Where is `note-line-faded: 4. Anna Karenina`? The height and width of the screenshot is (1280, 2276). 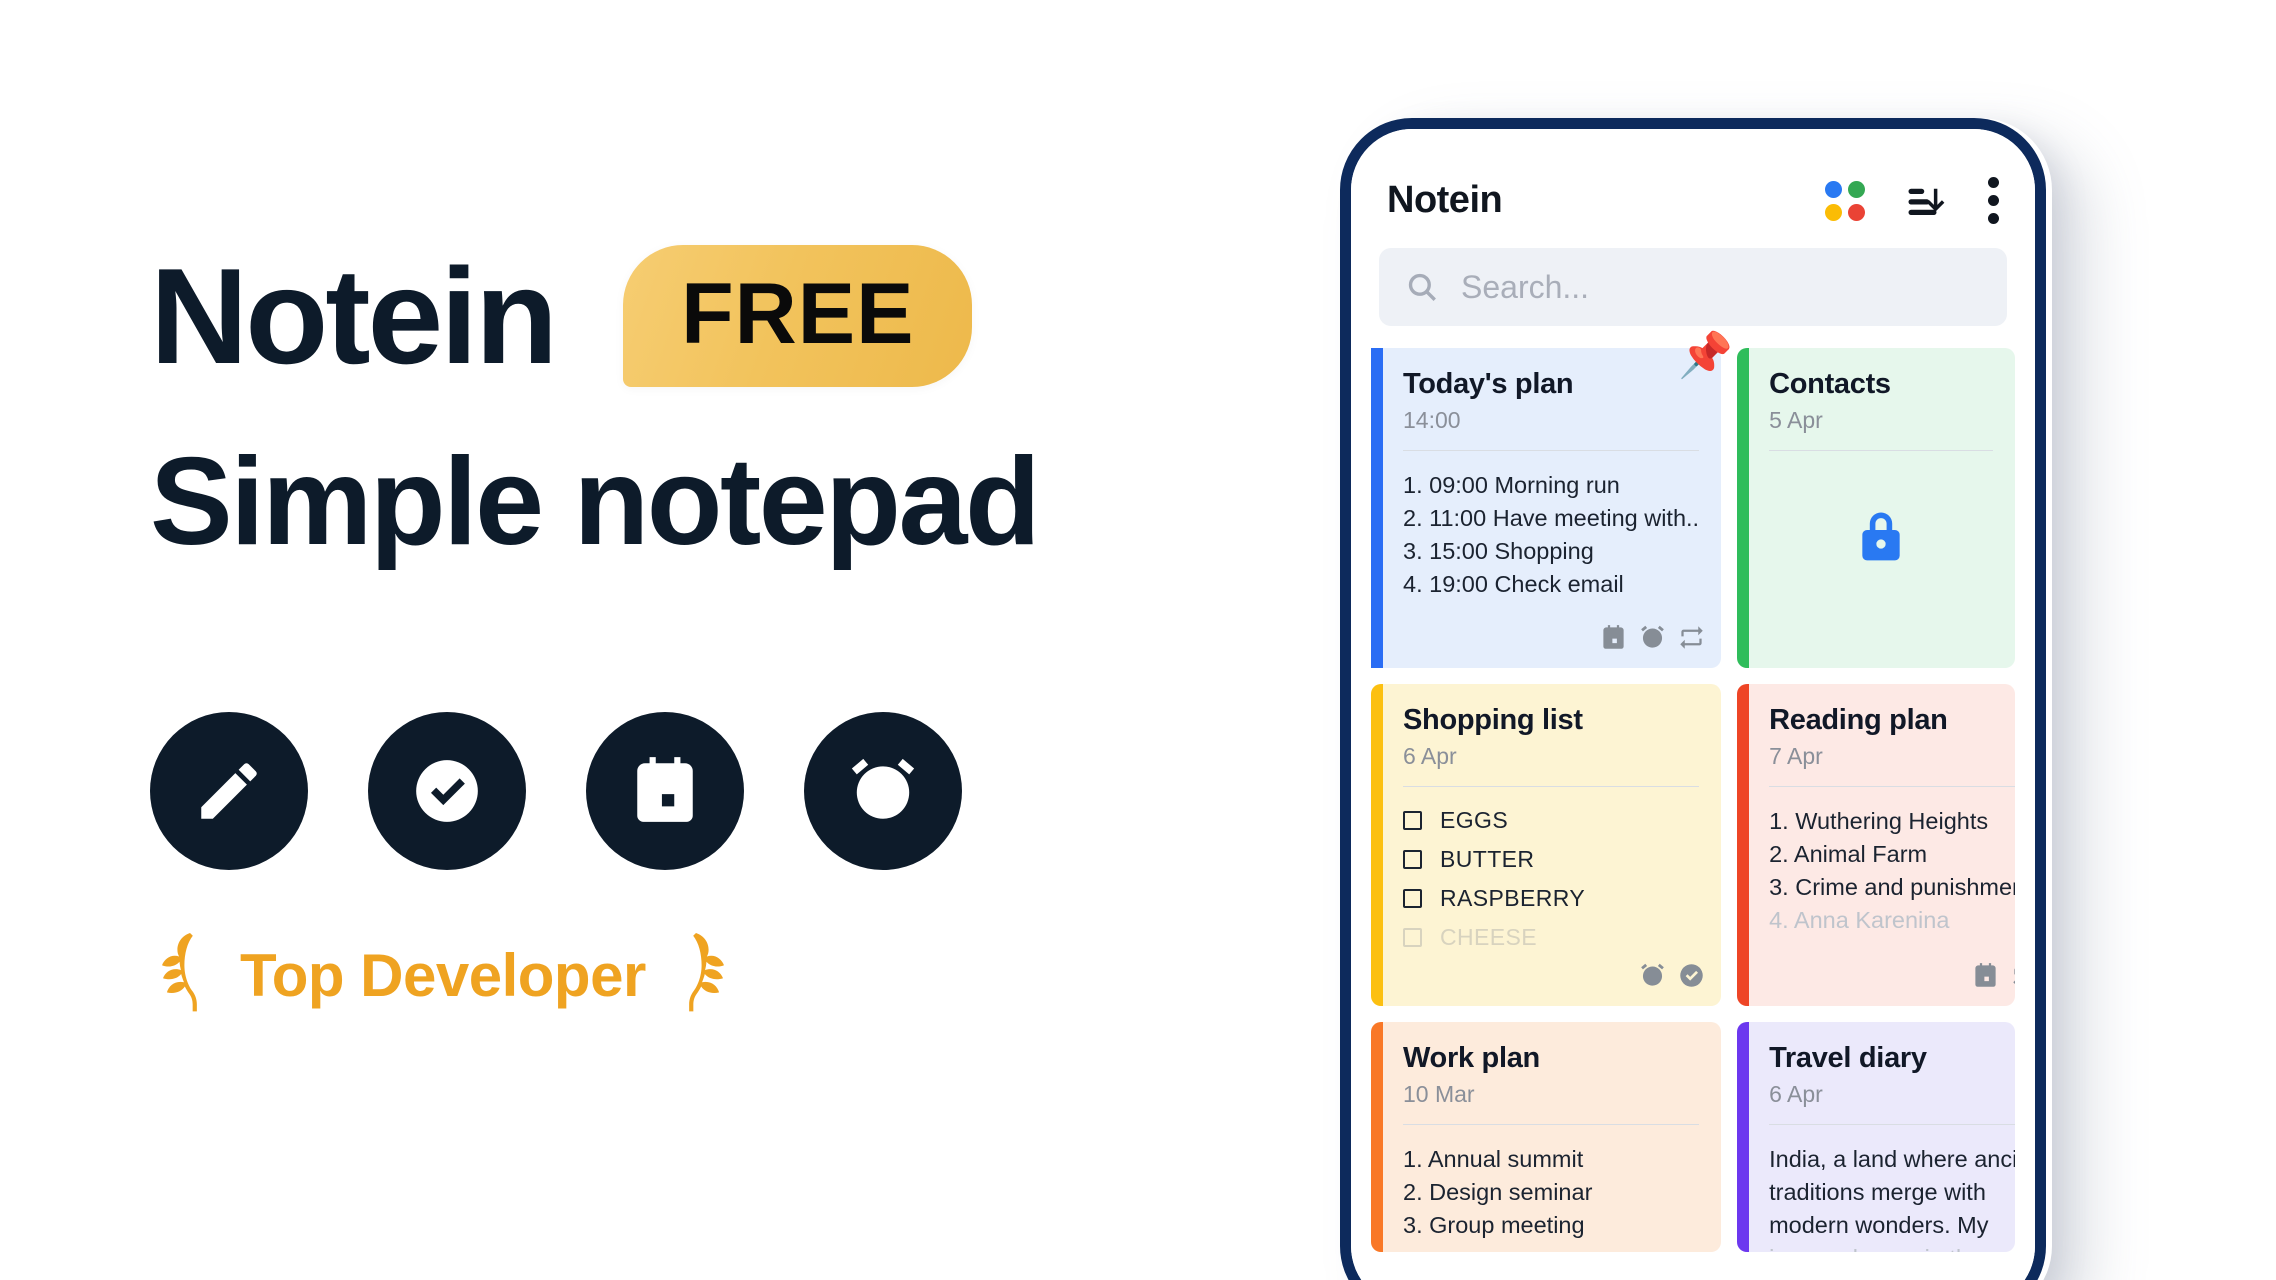
note-line-faded: 4. Anna Karenina is located at coordinates (1859, 920).